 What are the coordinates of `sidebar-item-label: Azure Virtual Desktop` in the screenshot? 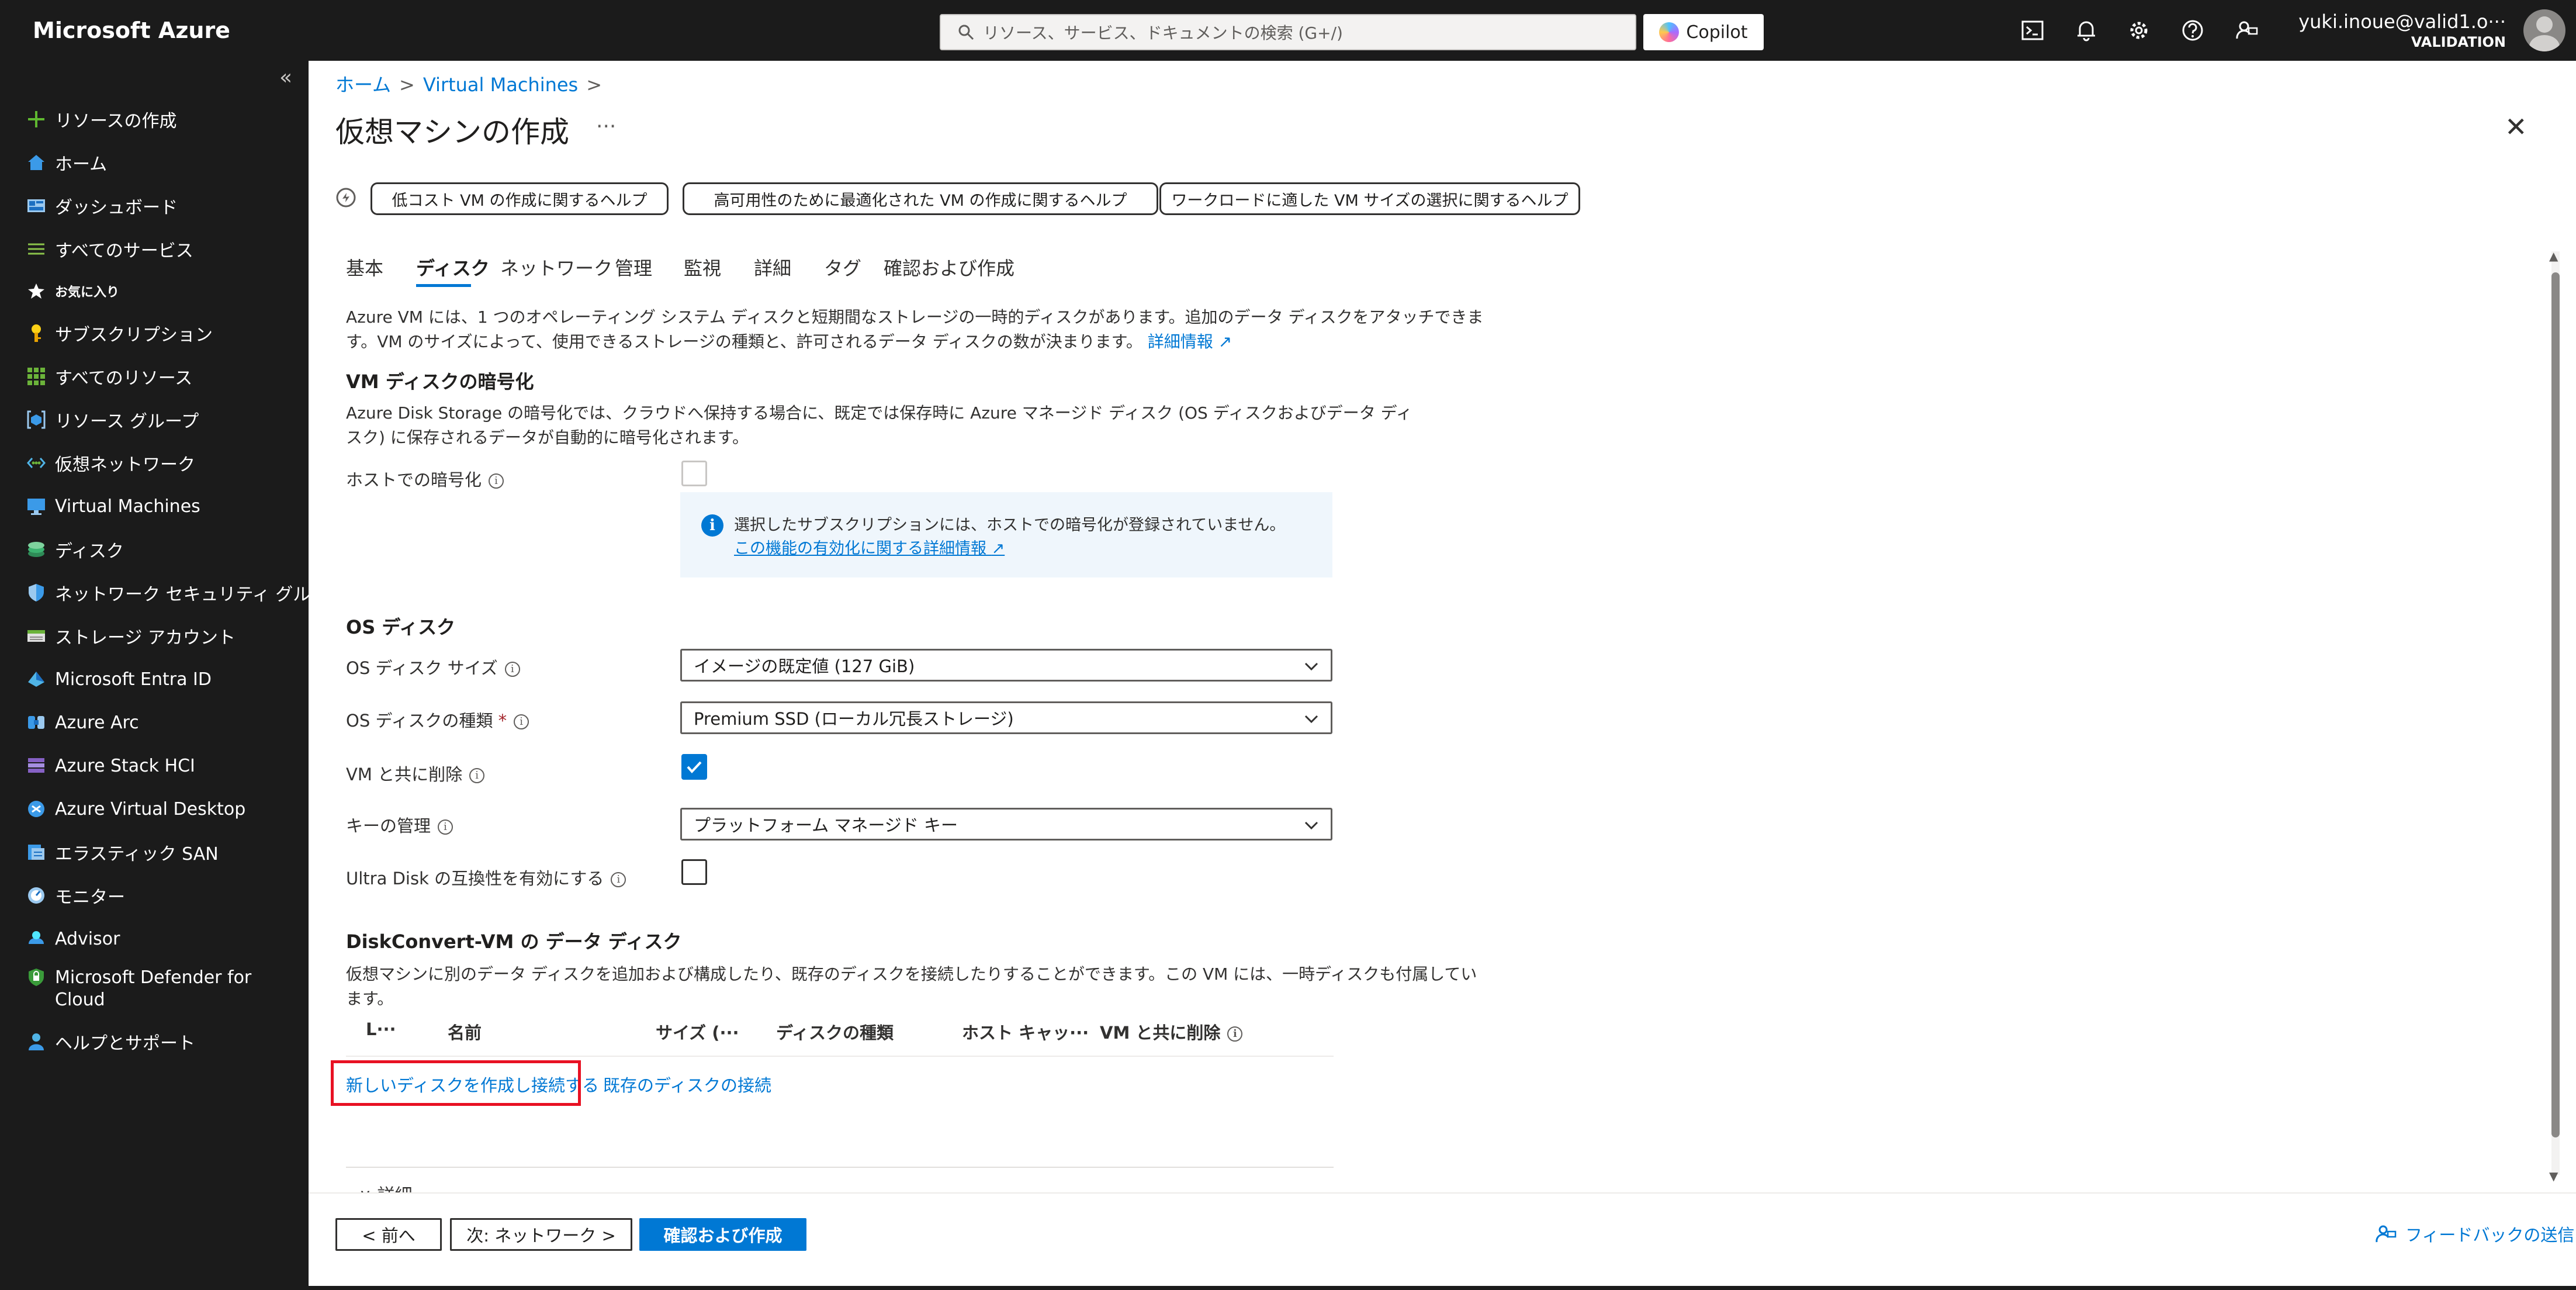 It's located at (151, 808).